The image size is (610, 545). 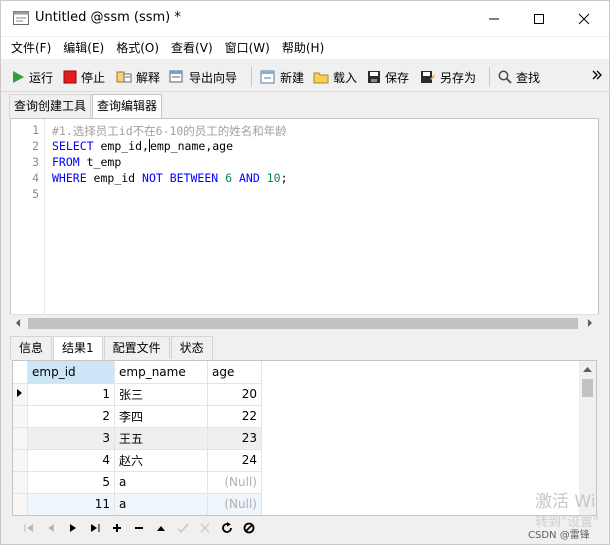 What do you see at coordinates (84, 77) in the screenshot?
I see `stop-button: 停止` at bounding box center [84, 77].